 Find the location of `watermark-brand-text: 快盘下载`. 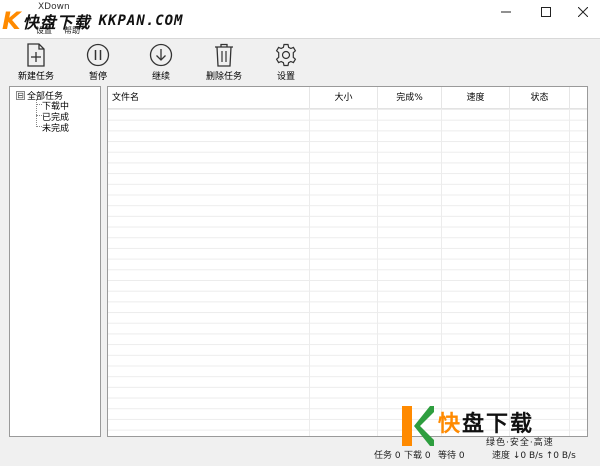

watermark-brand-text: 快盘下载 is located at coordinates (56, 22).